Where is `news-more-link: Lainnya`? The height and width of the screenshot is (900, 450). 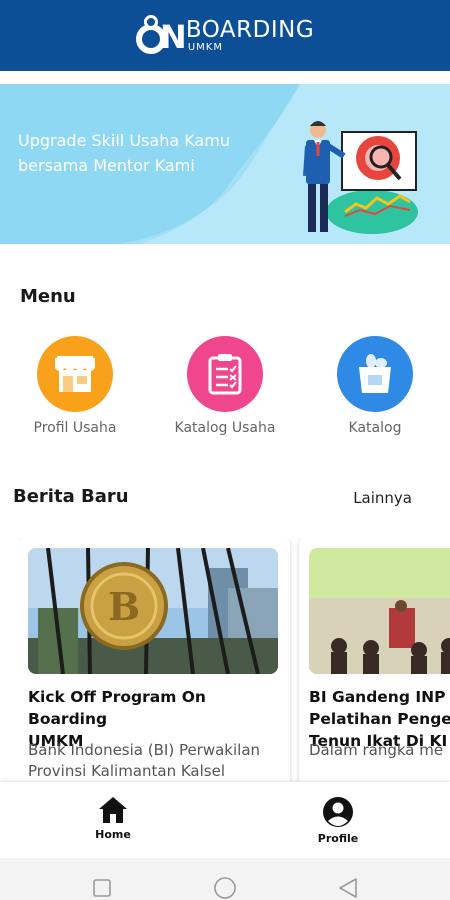 news-more-link: Lainnya is located at coordinates (382, 498).